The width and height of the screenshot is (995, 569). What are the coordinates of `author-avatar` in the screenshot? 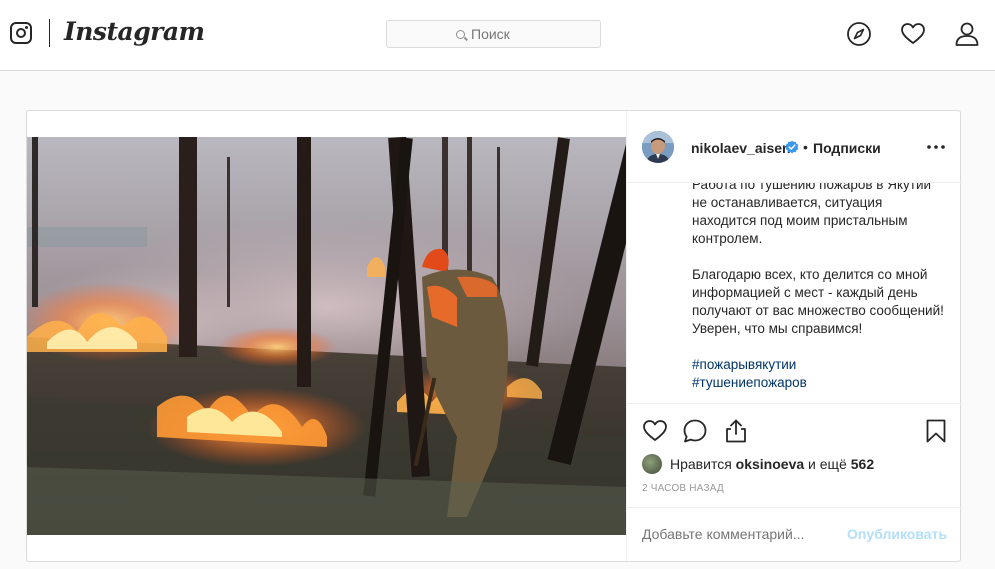 It's located at (658, 147).